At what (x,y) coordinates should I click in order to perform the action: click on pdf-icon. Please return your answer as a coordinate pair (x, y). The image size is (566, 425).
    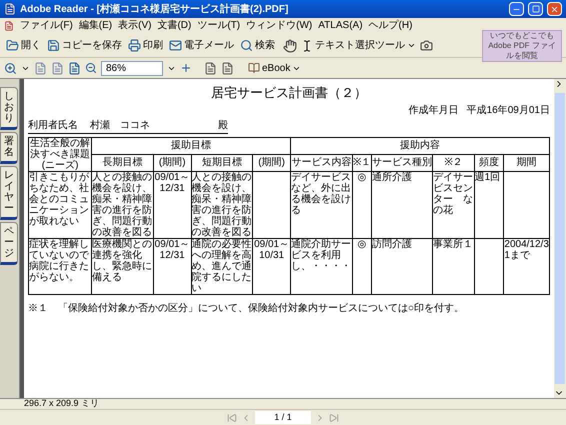
    Looking at the image, I should click on (10, 9).